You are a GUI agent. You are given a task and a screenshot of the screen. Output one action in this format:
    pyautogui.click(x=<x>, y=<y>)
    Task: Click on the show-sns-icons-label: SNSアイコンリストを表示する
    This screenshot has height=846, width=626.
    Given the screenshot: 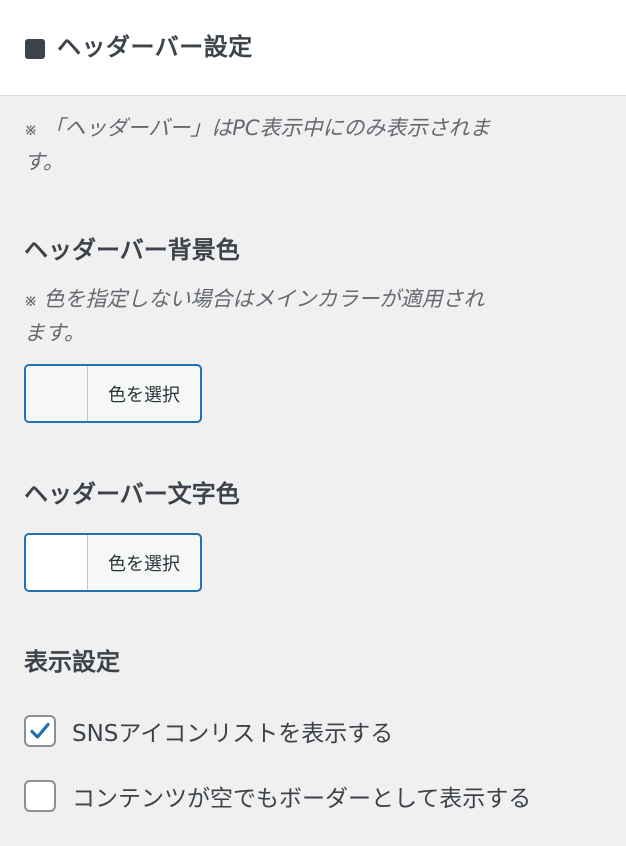 What is the action you would take?
    pyautogui.click(x=233, y=734)
    